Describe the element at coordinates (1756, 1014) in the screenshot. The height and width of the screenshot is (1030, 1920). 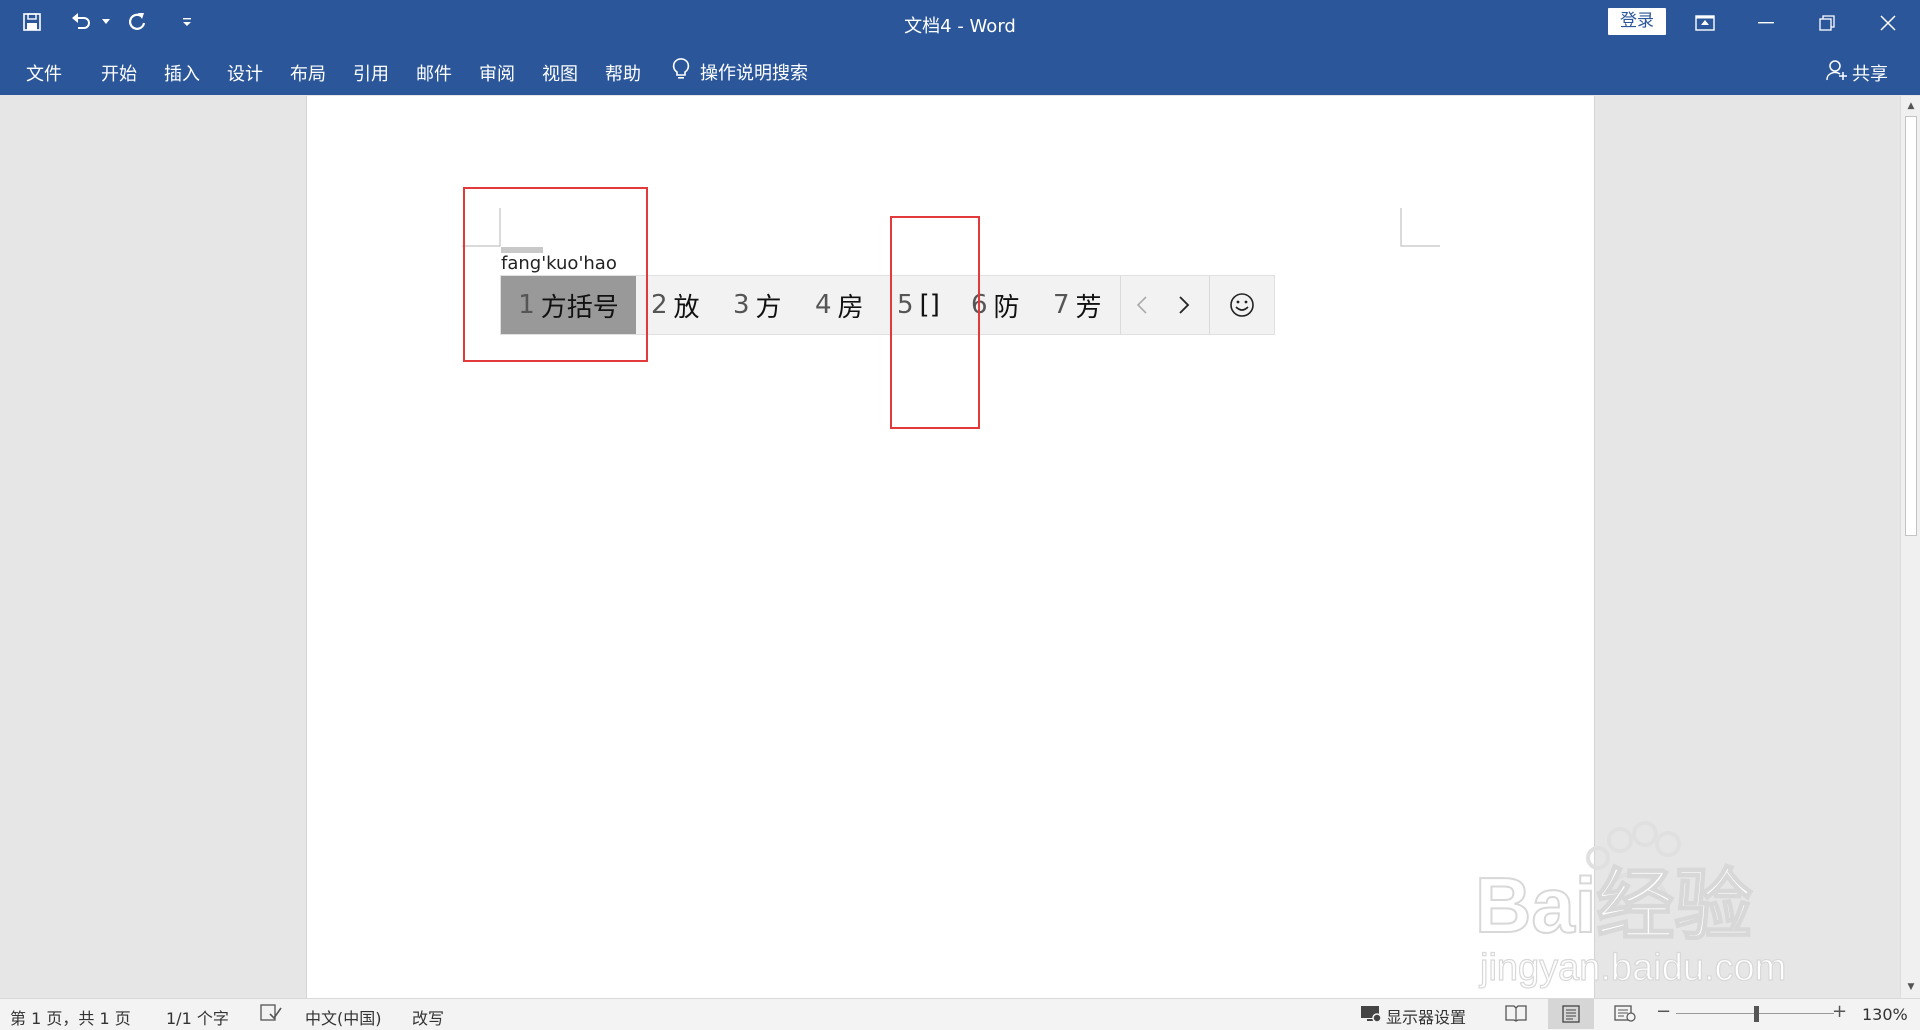
I see `zoom-slider-thumb` at that location.